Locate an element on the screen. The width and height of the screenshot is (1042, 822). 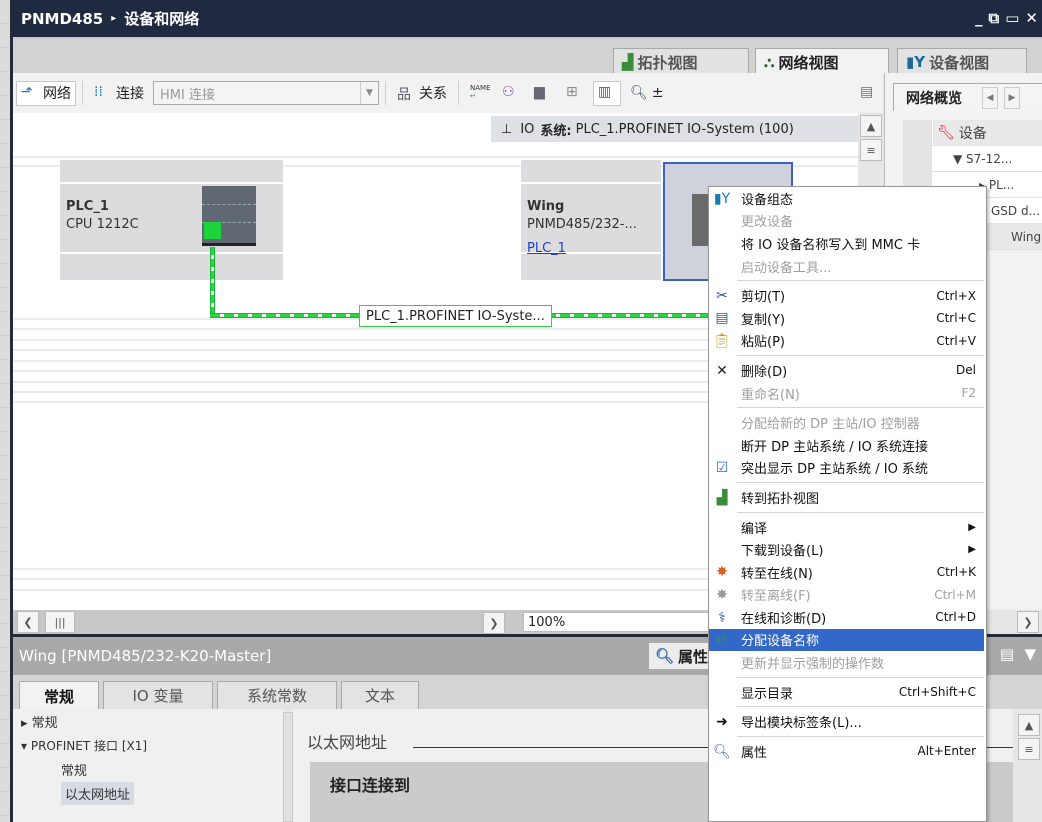
menu-item: ✕ 删除(D) Del is located at coordinates (847, 370).